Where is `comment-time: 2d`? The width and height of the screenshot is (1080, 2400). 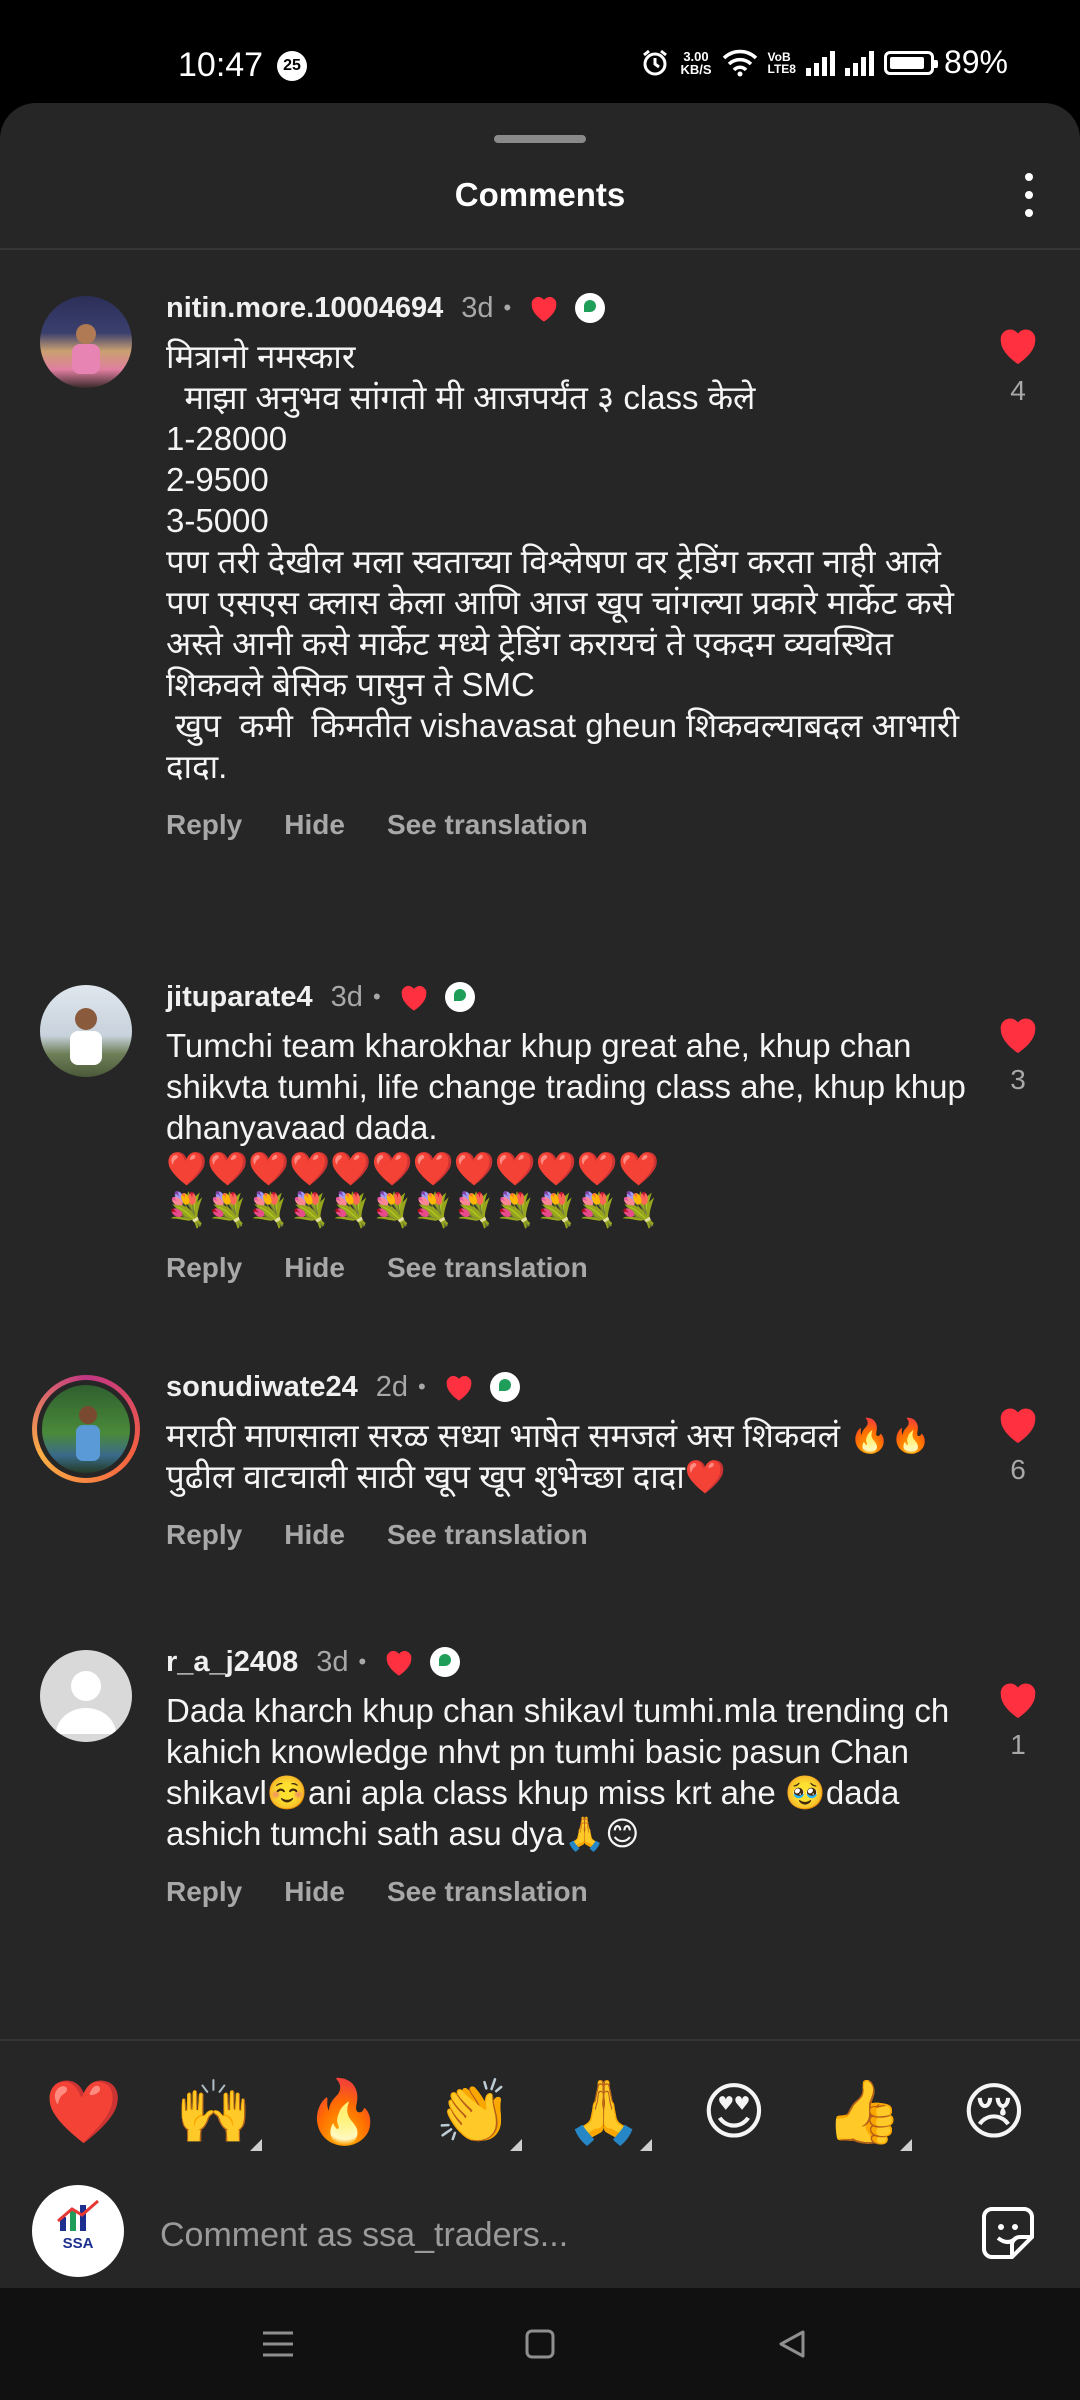
comment-time: 2d is located at coordinates (392, 1386).